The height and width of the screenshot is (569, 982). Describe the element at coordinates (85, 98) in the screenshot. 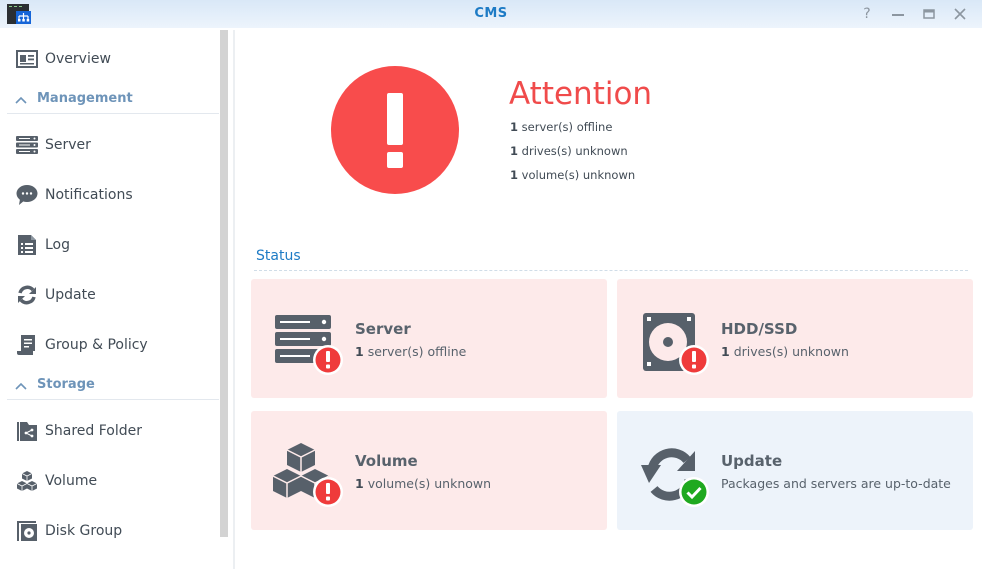

I see `section-label: Management` at that location.